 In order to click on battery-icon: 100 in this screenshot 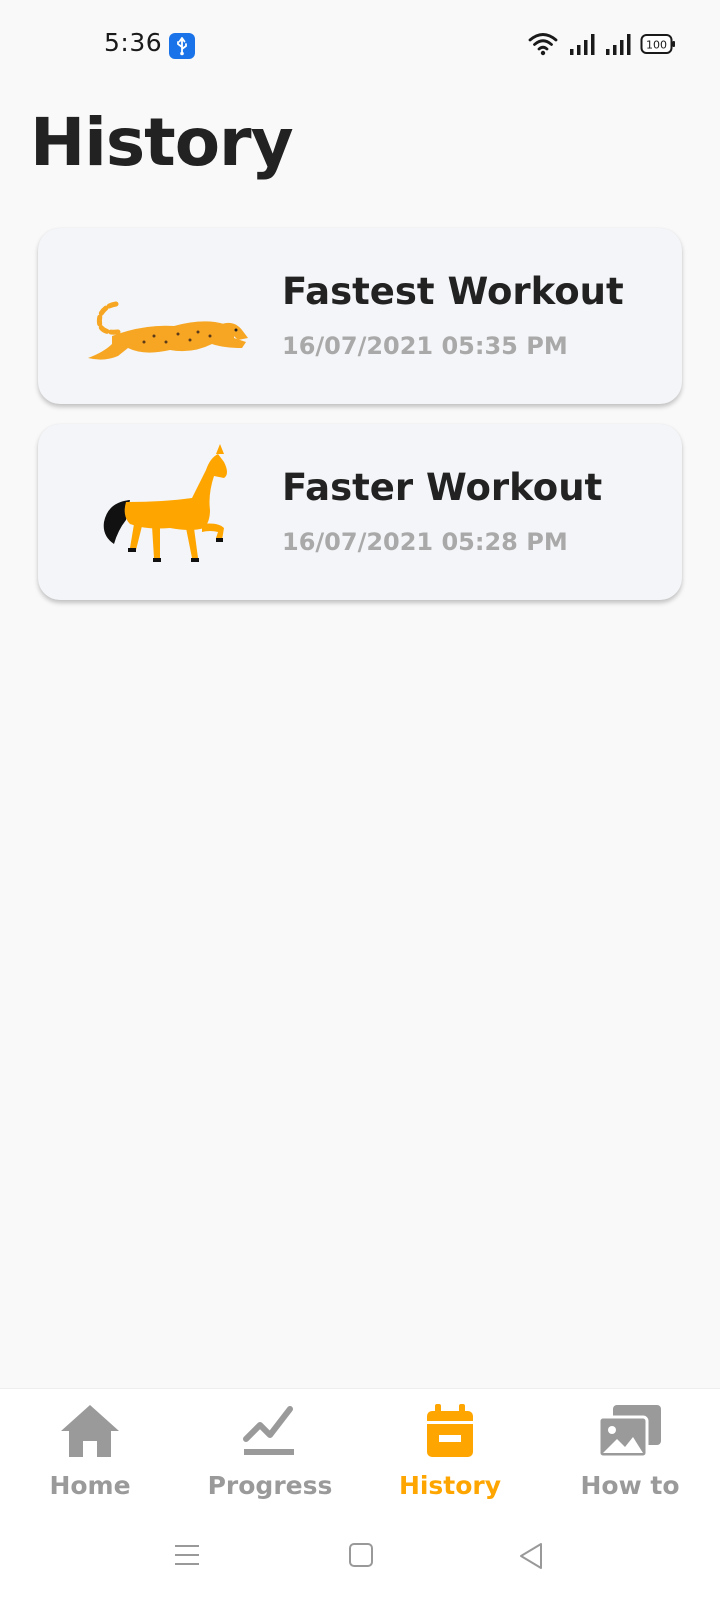, I will do `click(657, 44)`.